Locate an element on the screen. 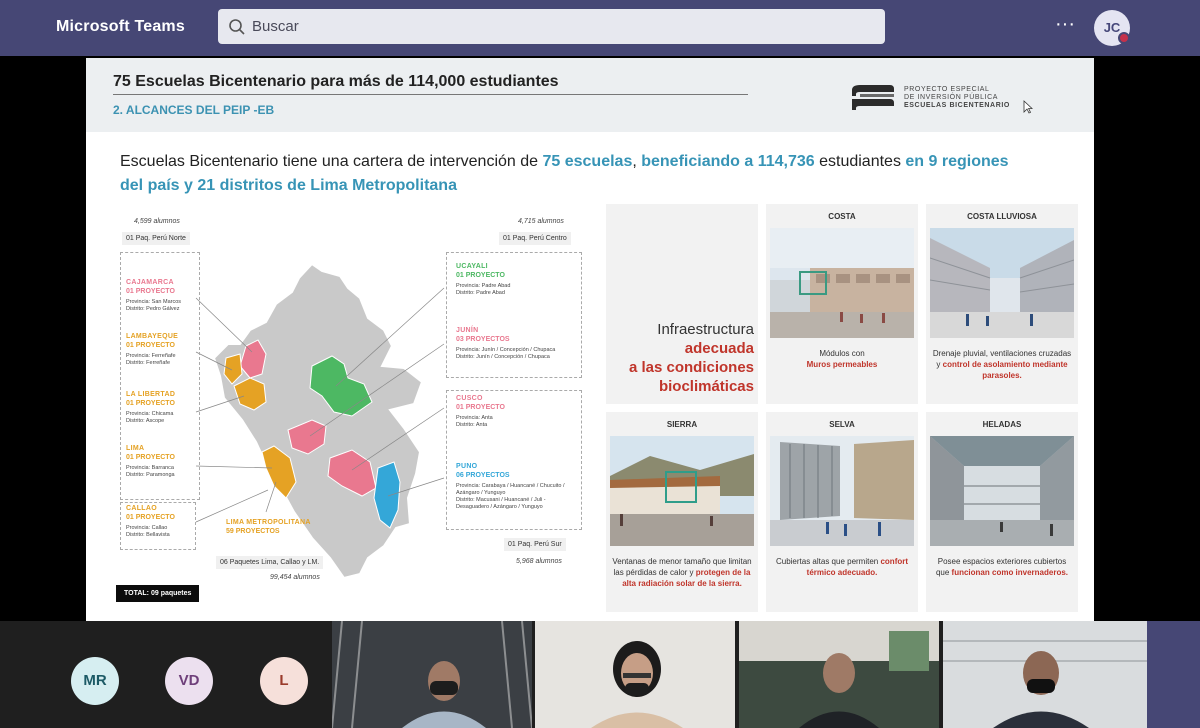 Image resolution: width=1200 pixels, height=728 pixels. region-province: Provincia: Anta is located at coordinates (474, 418).